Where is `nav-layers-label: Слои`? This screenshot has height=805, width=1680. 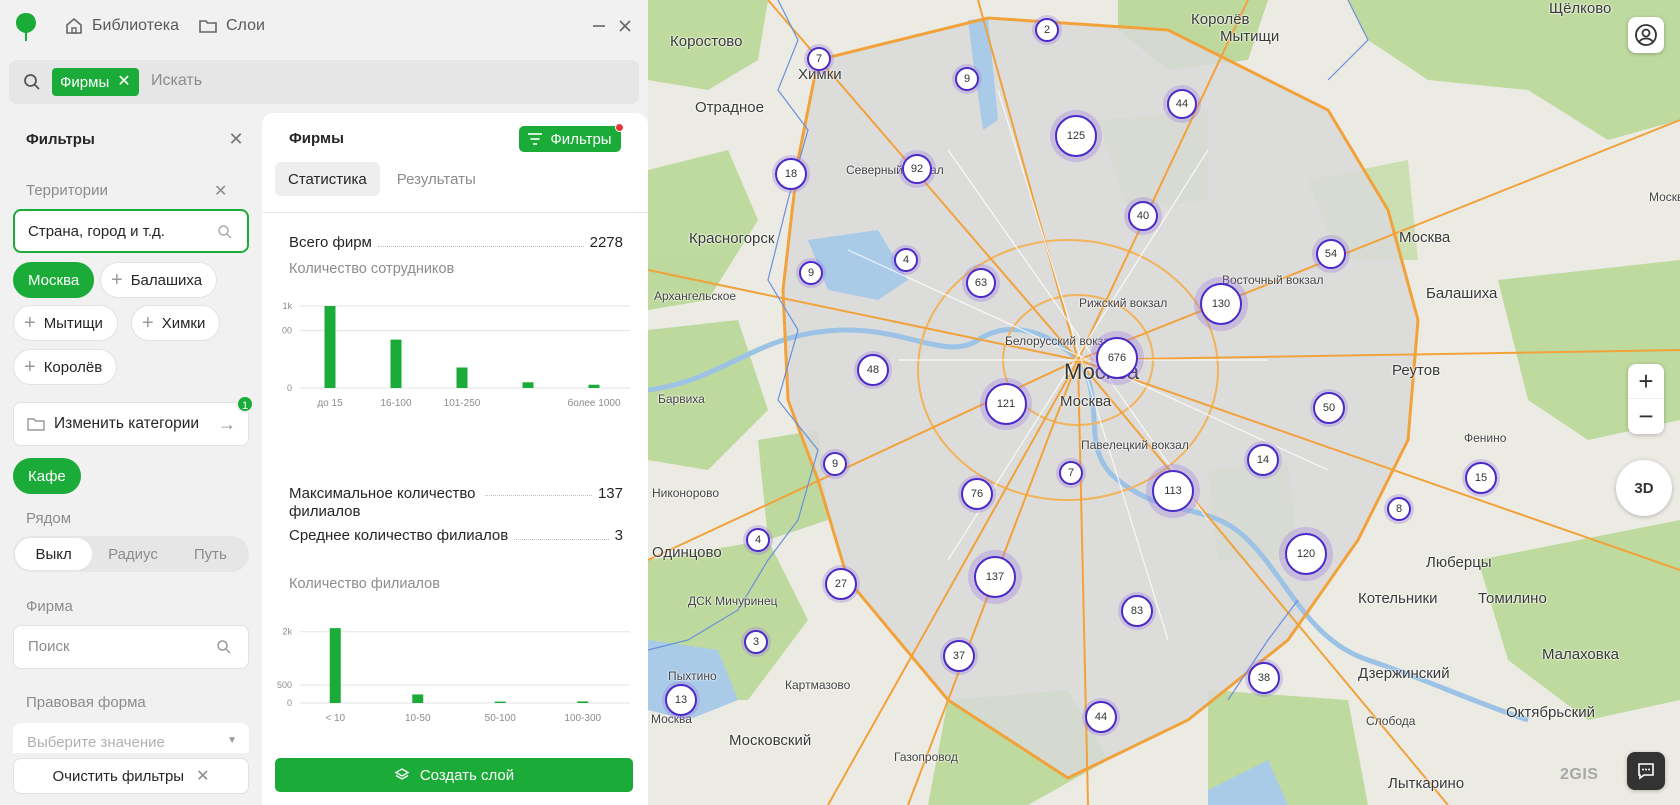
nav-layers-label: Слои is located at coordinates (245, 25).